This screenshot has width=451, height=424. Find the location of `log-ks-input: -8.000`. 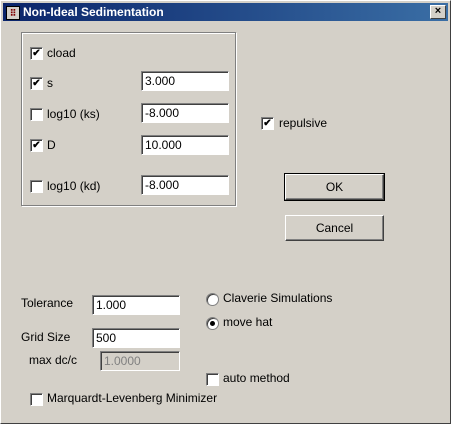

log-ks-input: -8.000 is located at coordinates (185, 113).